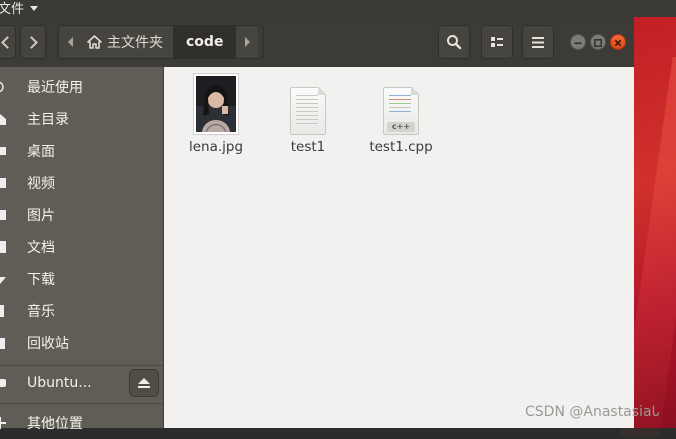 The width and height of the screenshot is (676, 439). I want to click on file-name: lena.jpg, so click(216, 147).